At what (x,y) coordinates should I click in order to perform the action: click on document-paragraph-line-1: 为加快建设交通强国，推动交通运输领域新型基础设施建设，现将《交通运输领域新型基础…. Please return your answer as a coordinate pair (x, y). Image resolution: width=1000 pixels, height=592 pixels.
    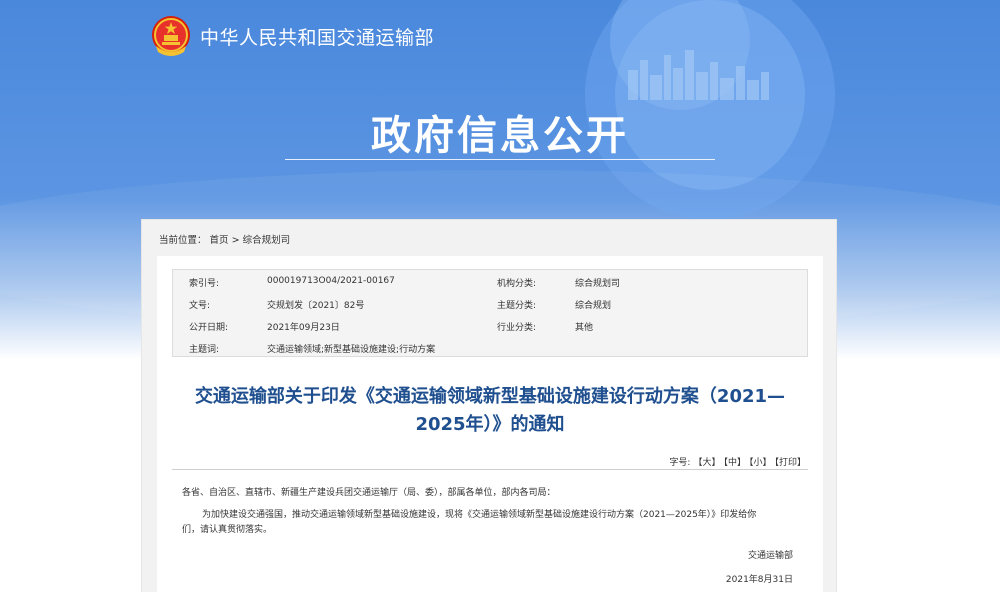
    Looking at the image, I should click on (479, 515).